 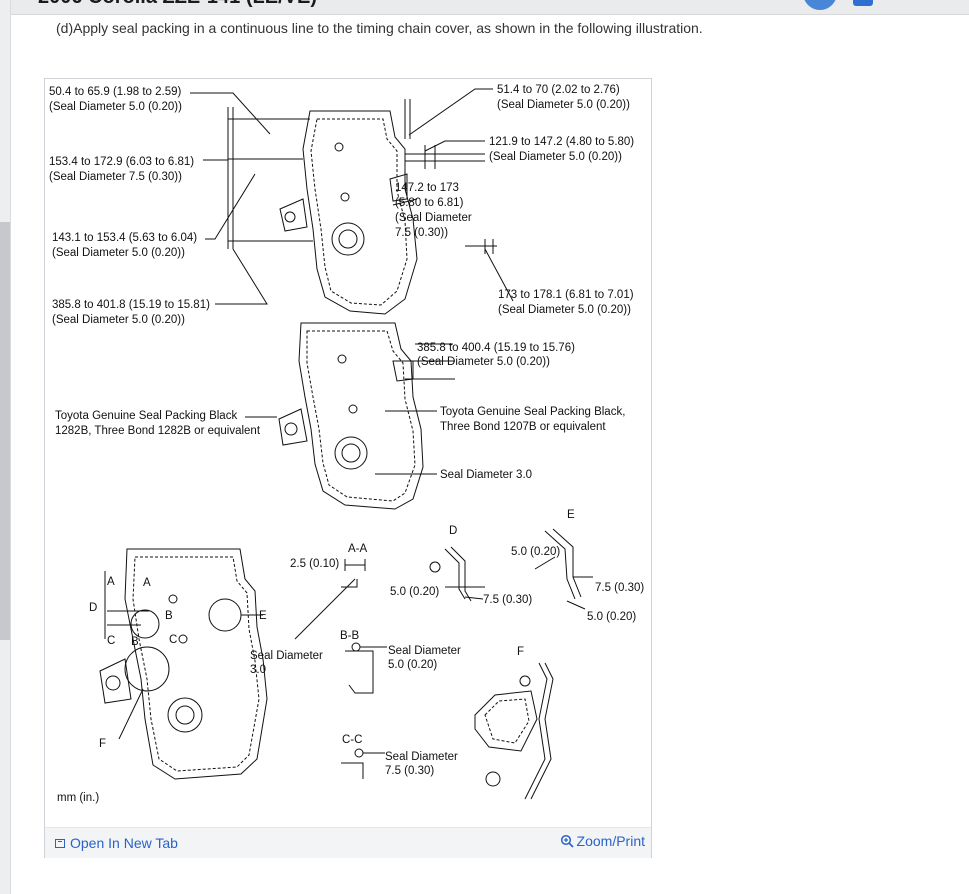 What do you see at coordinates (561, 142) in the screenshot?
I see `label-top-right-2a: 121.9 to 147.2 (4.80 to 5.80)` at bounding box center [561, 142].